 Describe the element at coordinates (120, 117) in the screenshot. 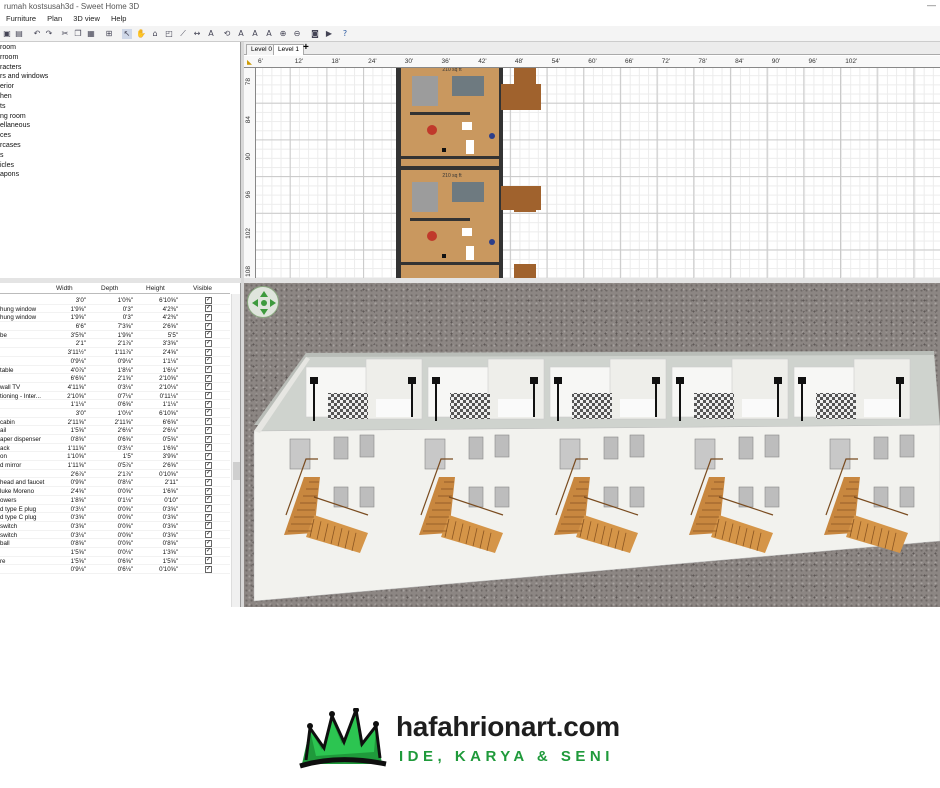

I see `catalog-category: ng room` at that location.